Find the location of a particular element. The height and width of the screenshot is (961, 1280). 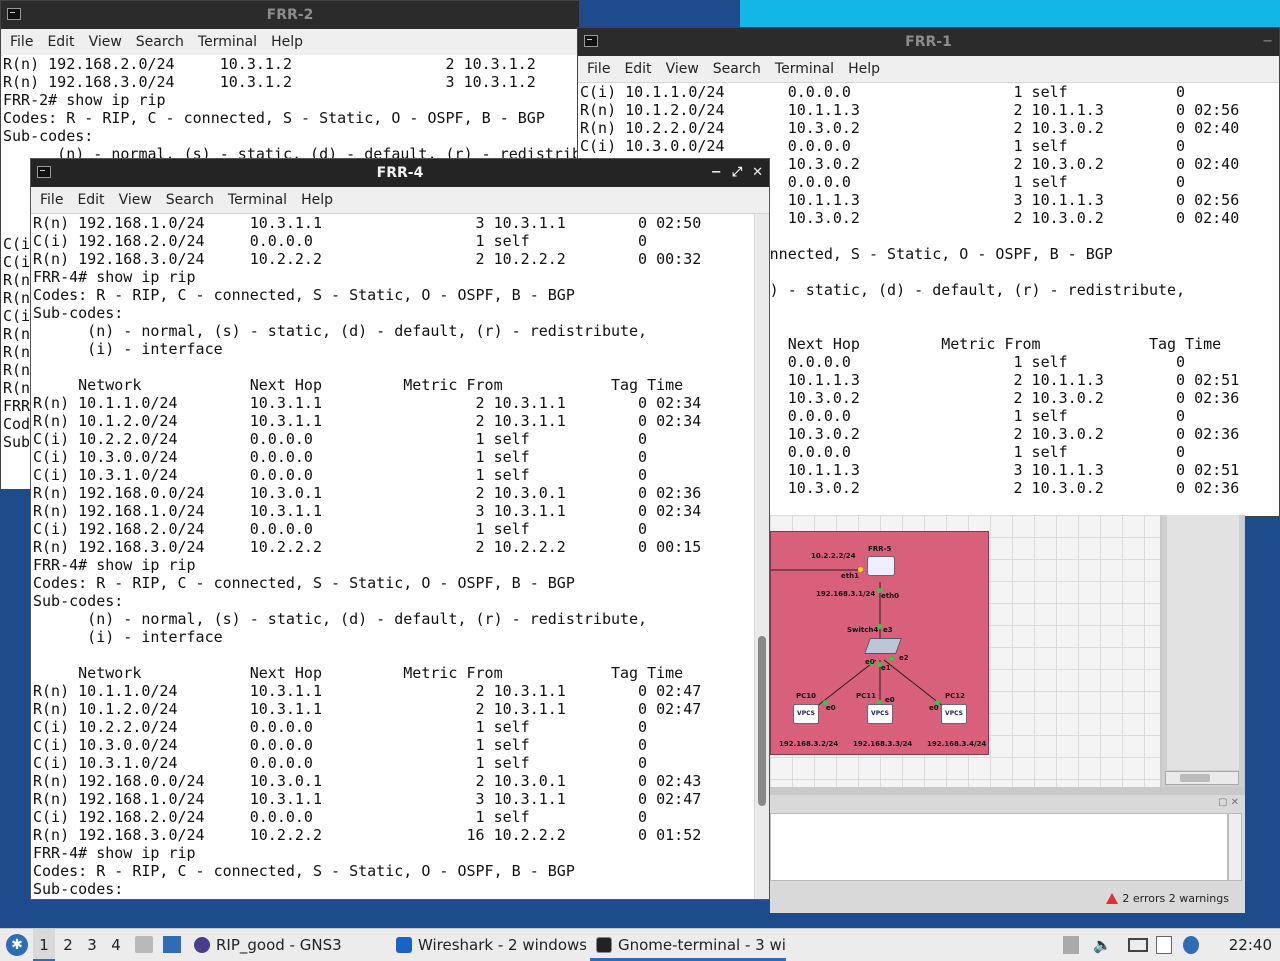

link-ip-label: 10.2.2.2/24 is located at coordinates (833, 556).